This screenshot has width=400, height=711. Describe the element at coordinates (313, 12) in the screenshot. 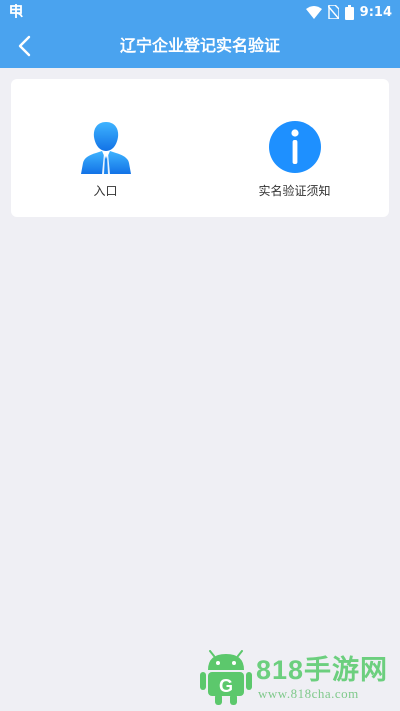

I see `wifi-icon` at that location.